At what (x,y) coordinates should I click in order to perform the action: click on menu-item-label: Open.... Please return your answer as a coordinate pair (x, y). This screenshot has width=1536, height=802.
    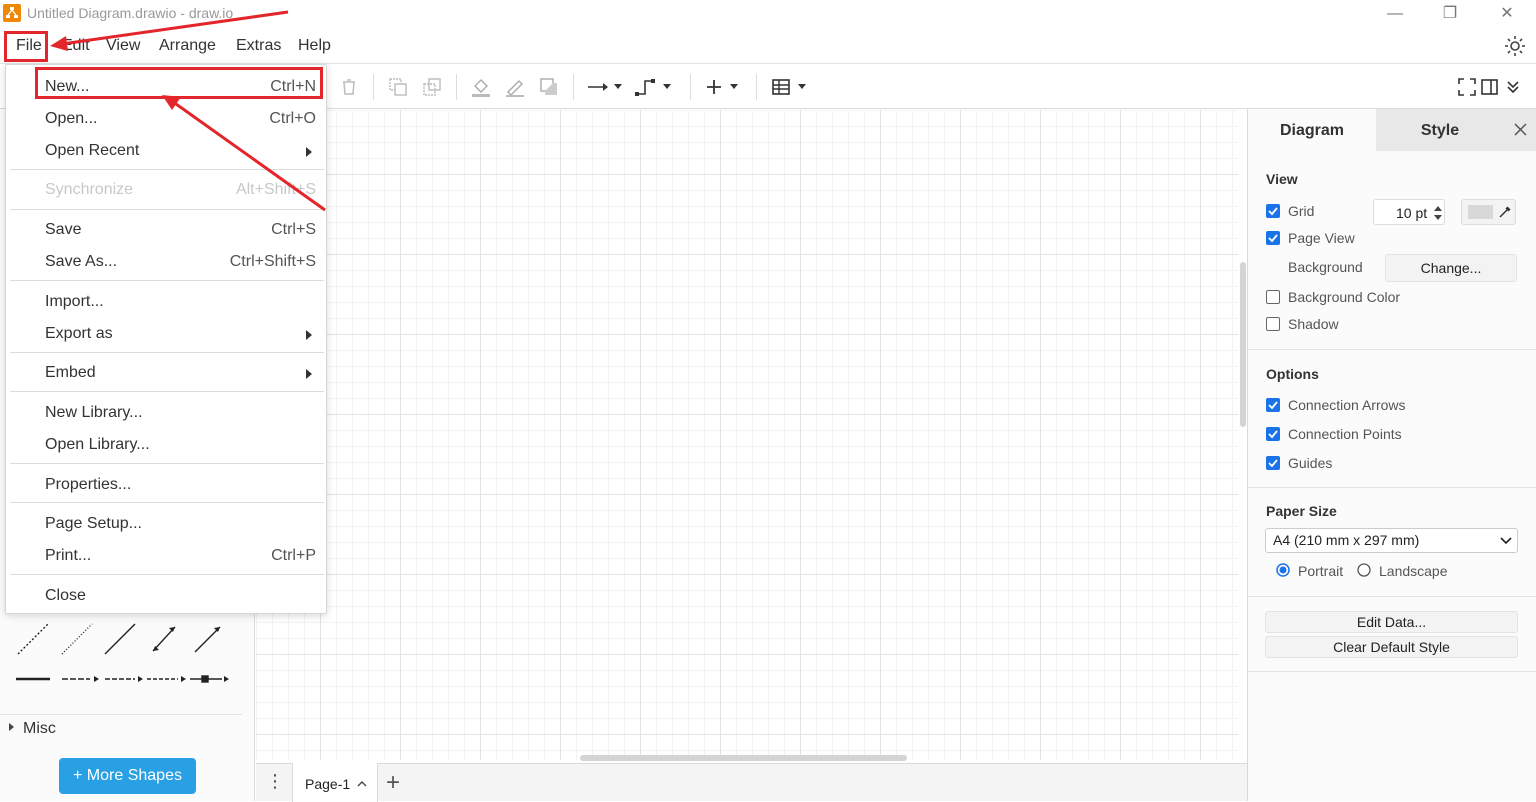
    Looking at the image, I should click on (71, 118).